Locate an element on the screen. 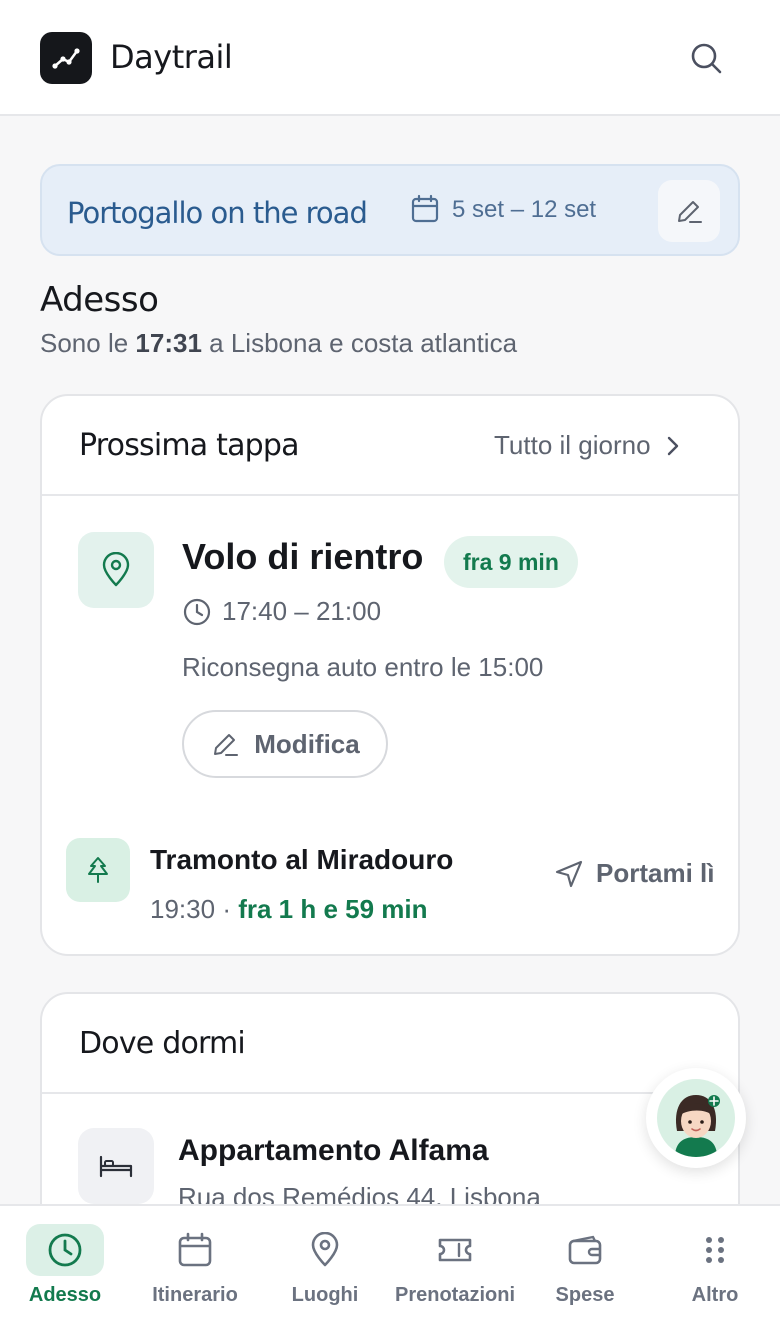 The height and width of the screenshot is (1328, 780). tree-icon is located at coordinates (98, 870).